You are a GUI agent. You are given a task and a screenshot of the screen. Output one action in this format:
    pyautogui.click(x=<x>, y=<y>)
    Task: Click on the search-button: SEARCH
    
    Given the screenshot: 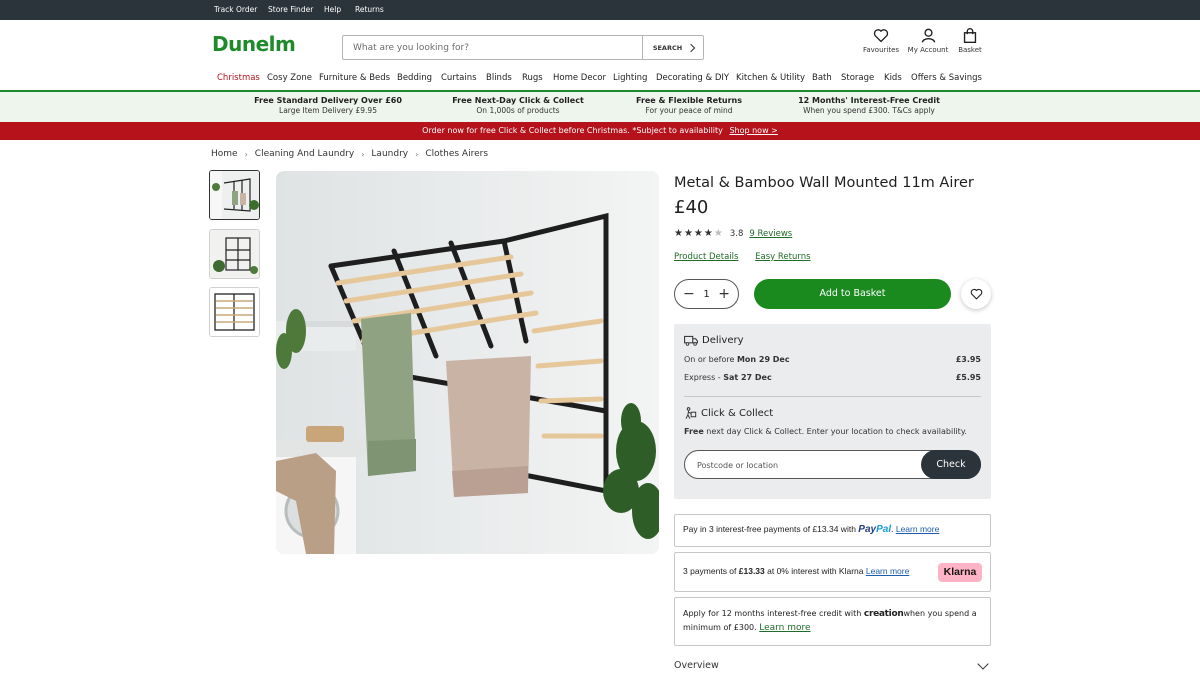 What is the action you would take?
    pyautogui.click(x=673, y=47)
    